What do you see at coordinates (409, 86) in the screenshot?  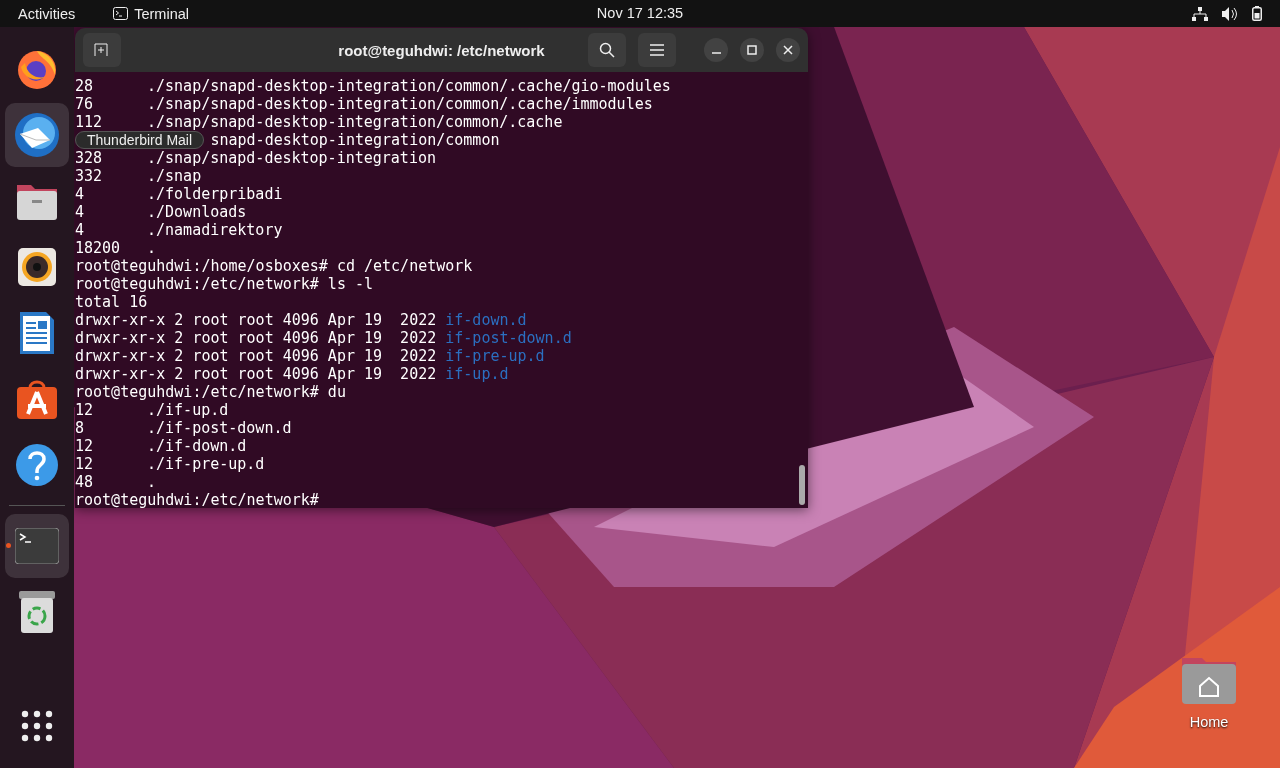 I see `file-path: ./snap/snapd-desktop-integration/common/.cache/gio-modules` at bounding box center [409, 86].